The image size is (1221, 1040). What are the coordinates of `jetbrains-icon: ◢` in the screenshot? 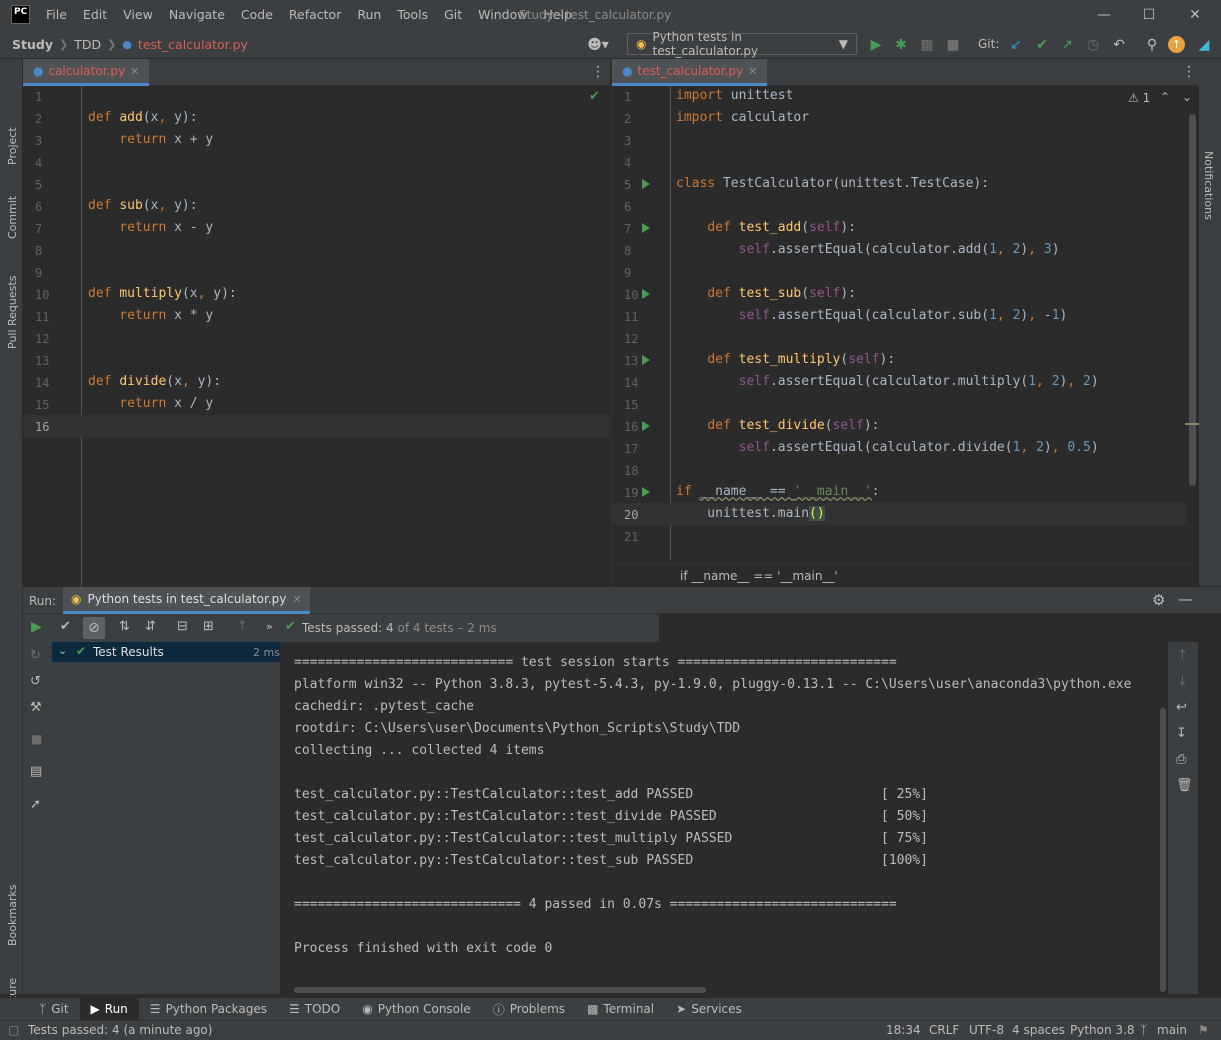 It's located at (1204, 45).